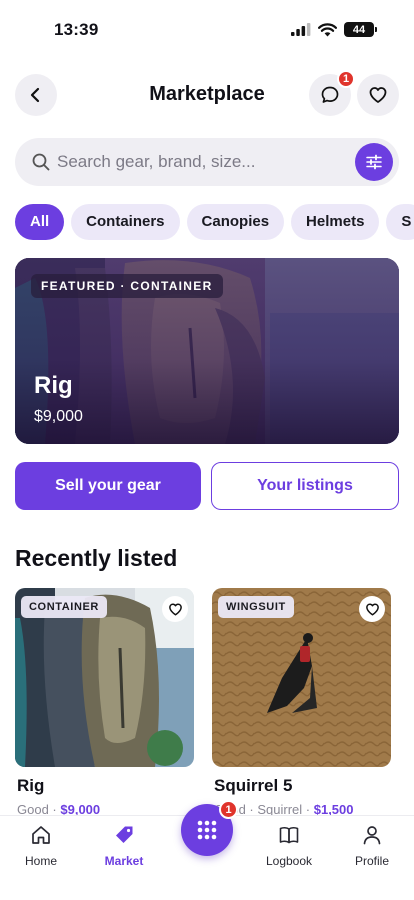 Image resolution: width=414 pixels, height=900 pixels. I want to click on grid-icon, so click(207, 830).